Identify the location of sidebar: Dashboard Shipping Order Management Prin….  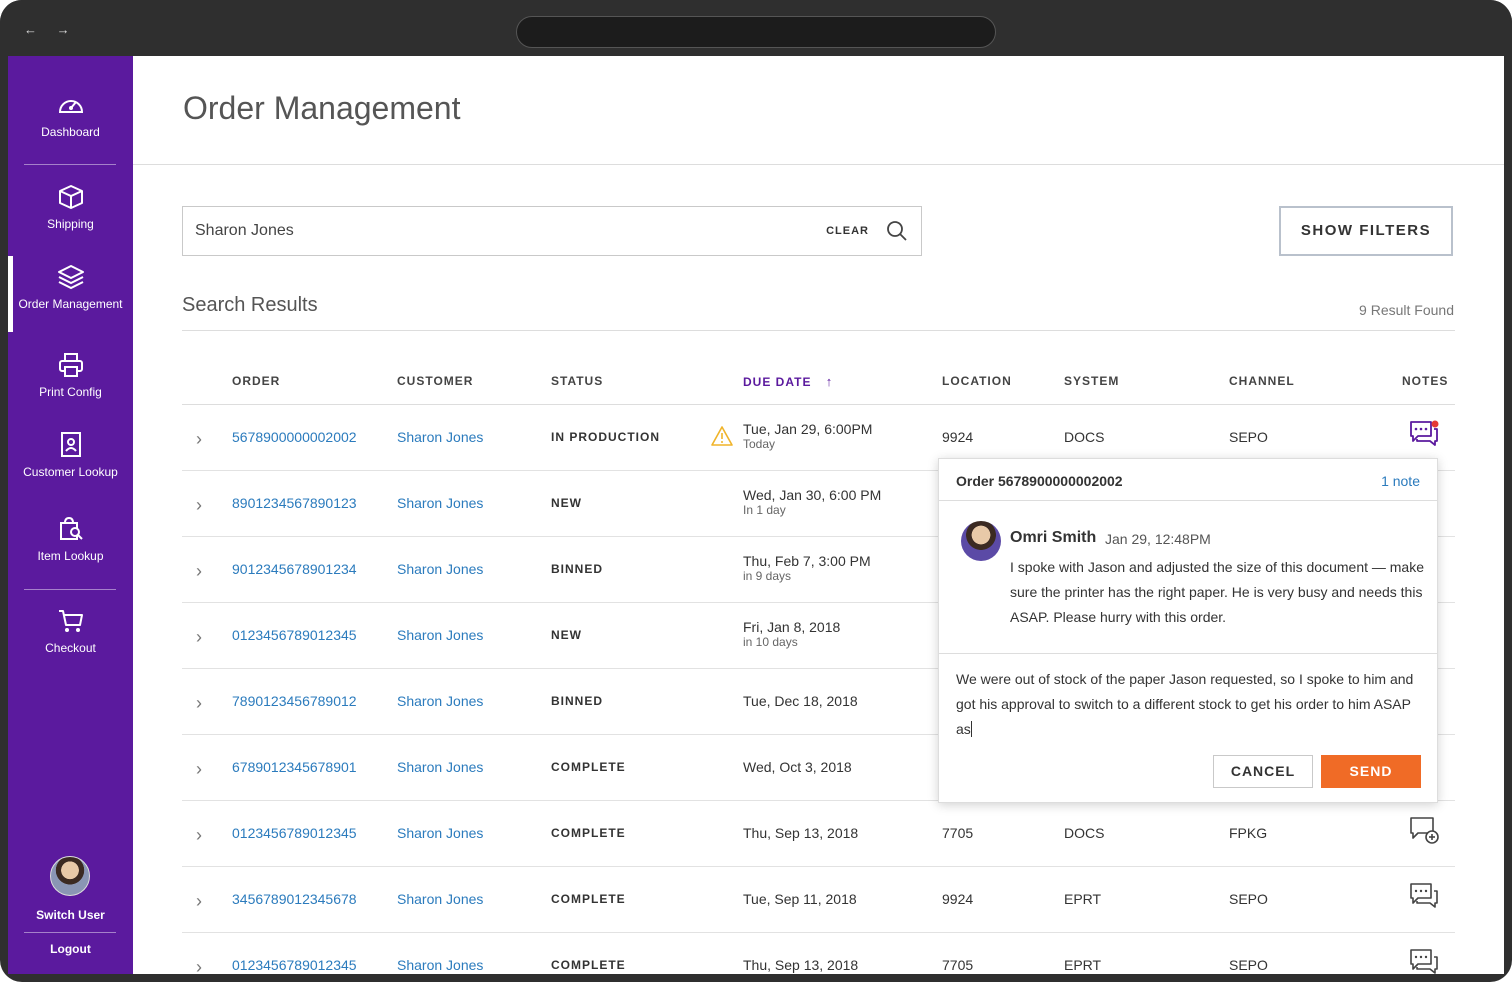
(70, 515).